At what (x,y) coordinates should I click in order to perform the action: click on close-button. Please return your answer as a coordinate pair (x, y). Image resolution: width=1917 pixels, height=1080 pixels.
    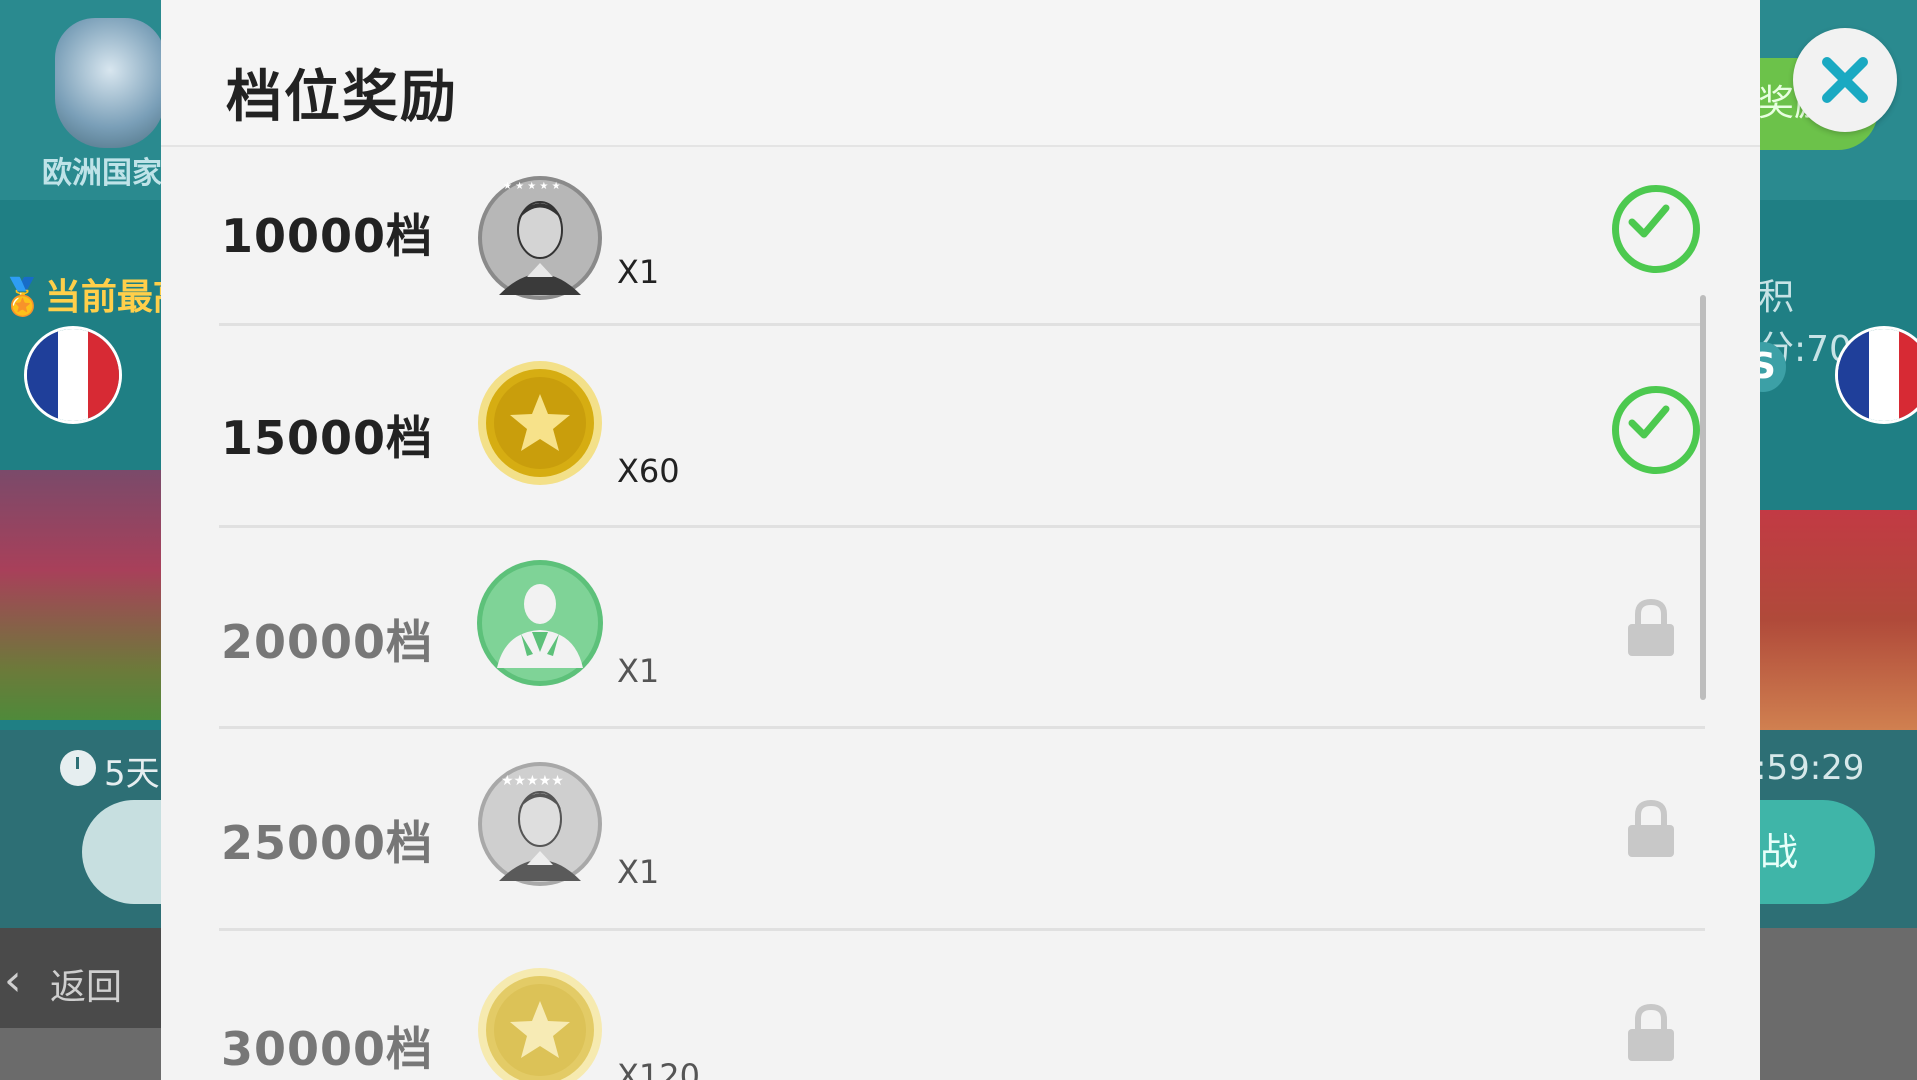
    Looking at the image, I should click on (1845, 80).